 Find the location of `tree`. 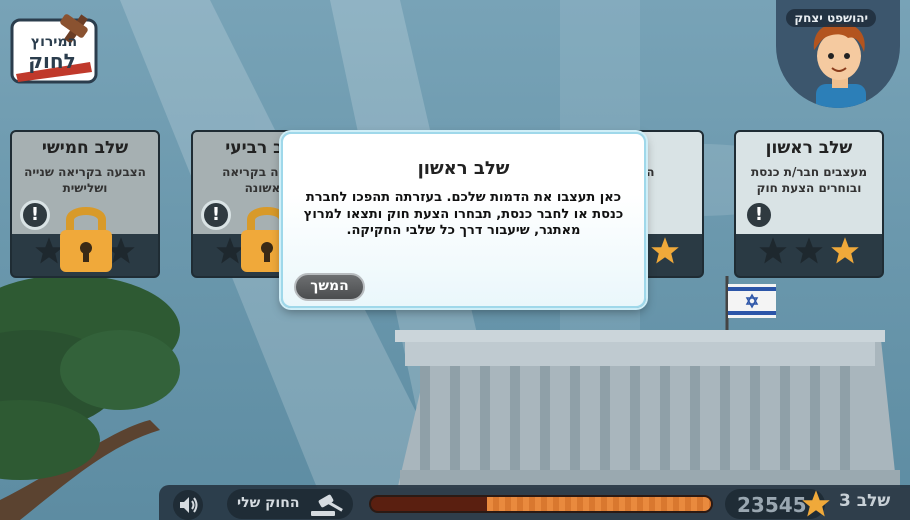

tree is located at coordinates (90, 397).